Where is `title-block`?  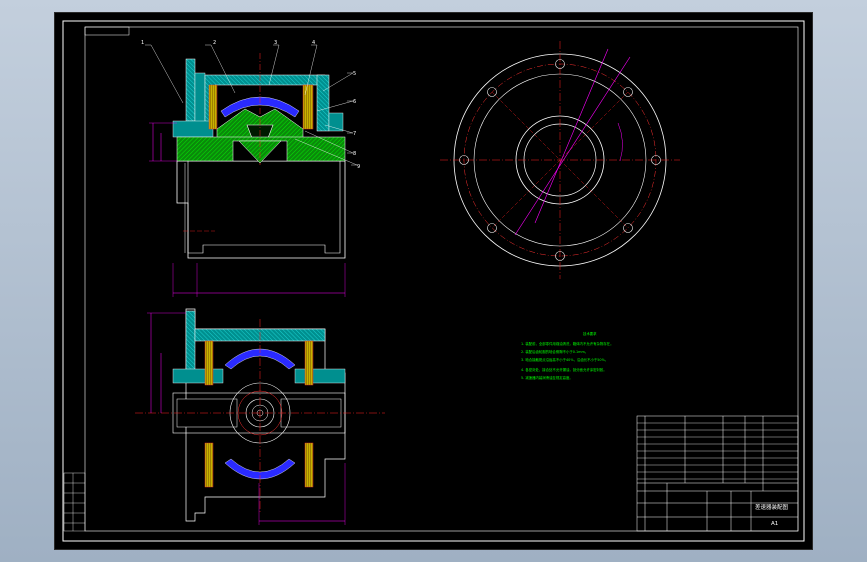 title-block is located at coordinates (717, 473).